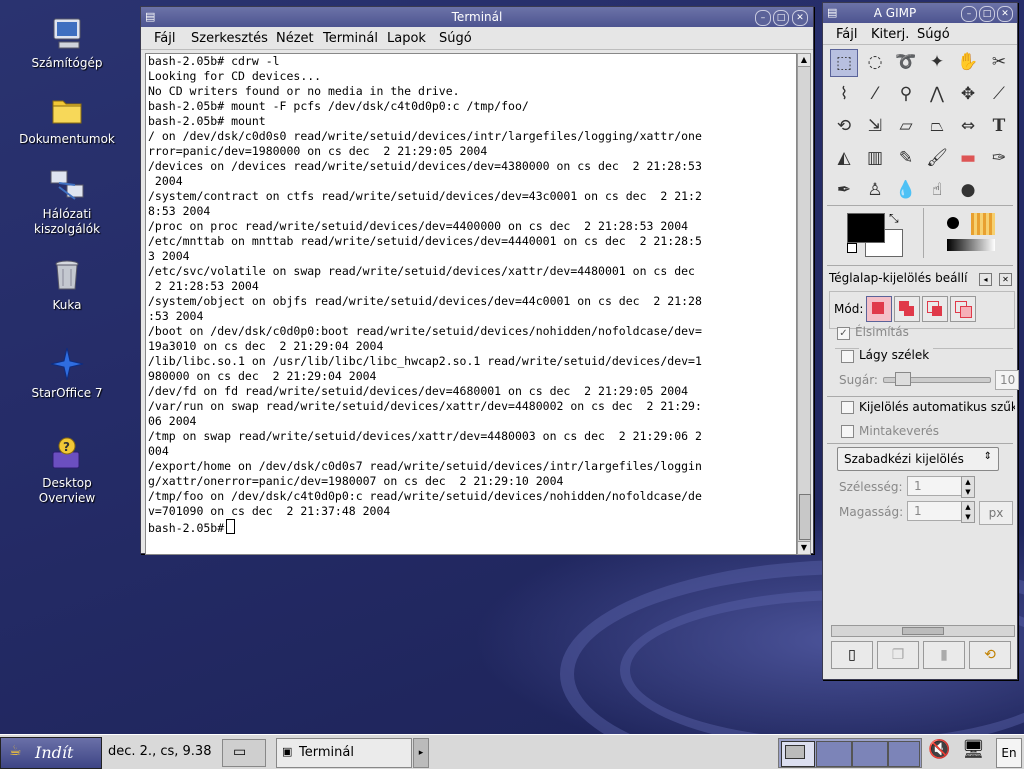  What do you see at coordinates (906, 94) in the screenshot?
I see `magnify-tool-icon: ⚲` at bounding box center [906, 94].